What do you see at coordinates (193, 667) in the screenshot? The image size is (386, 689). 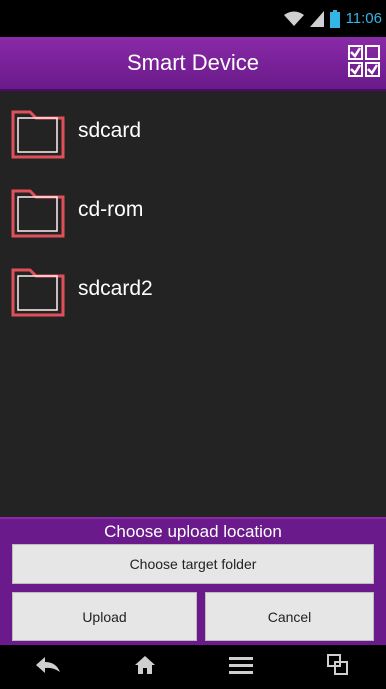 I see `nav-bar` at bounding box center [193, 667].